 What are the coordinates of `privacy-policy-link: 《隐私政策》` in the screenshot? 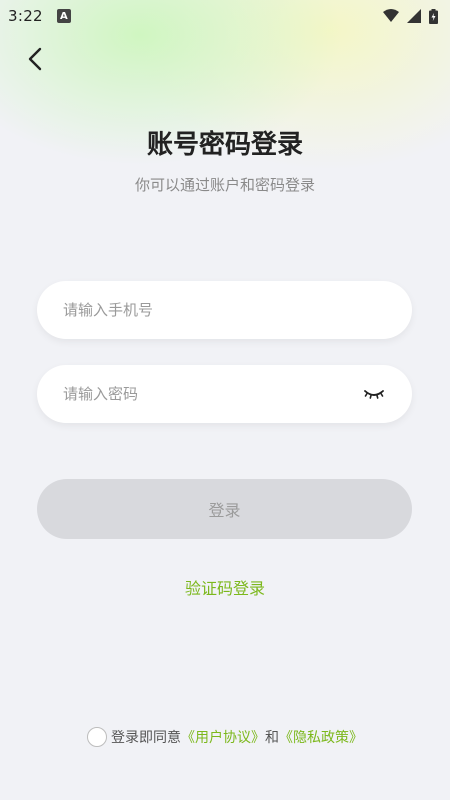 It's located at (321, 737).